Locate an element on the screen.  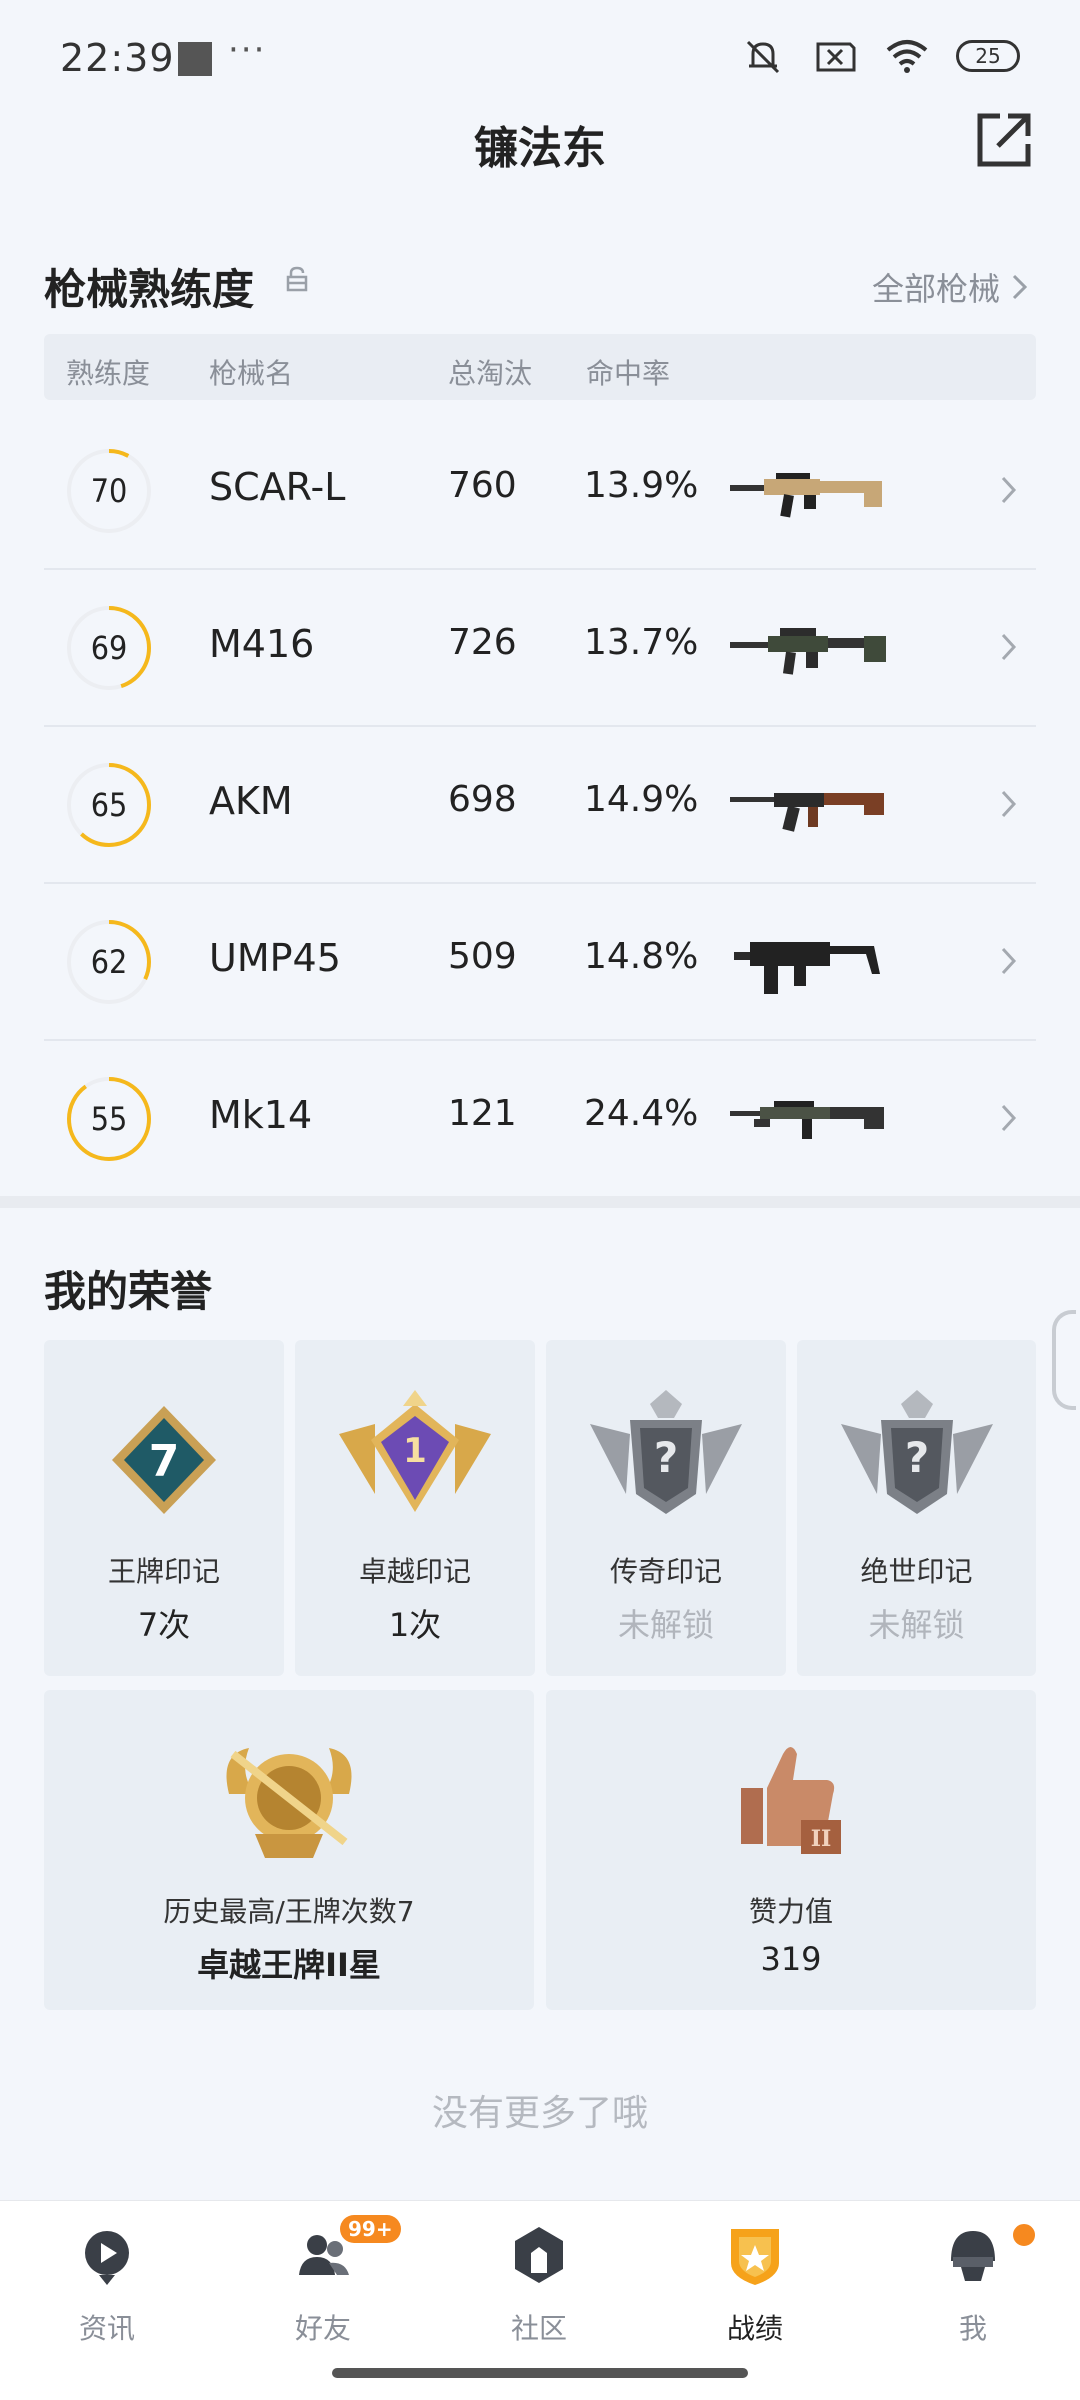
excellence-mark-badge-icon: 1 is located at coordinates (415, 1451).